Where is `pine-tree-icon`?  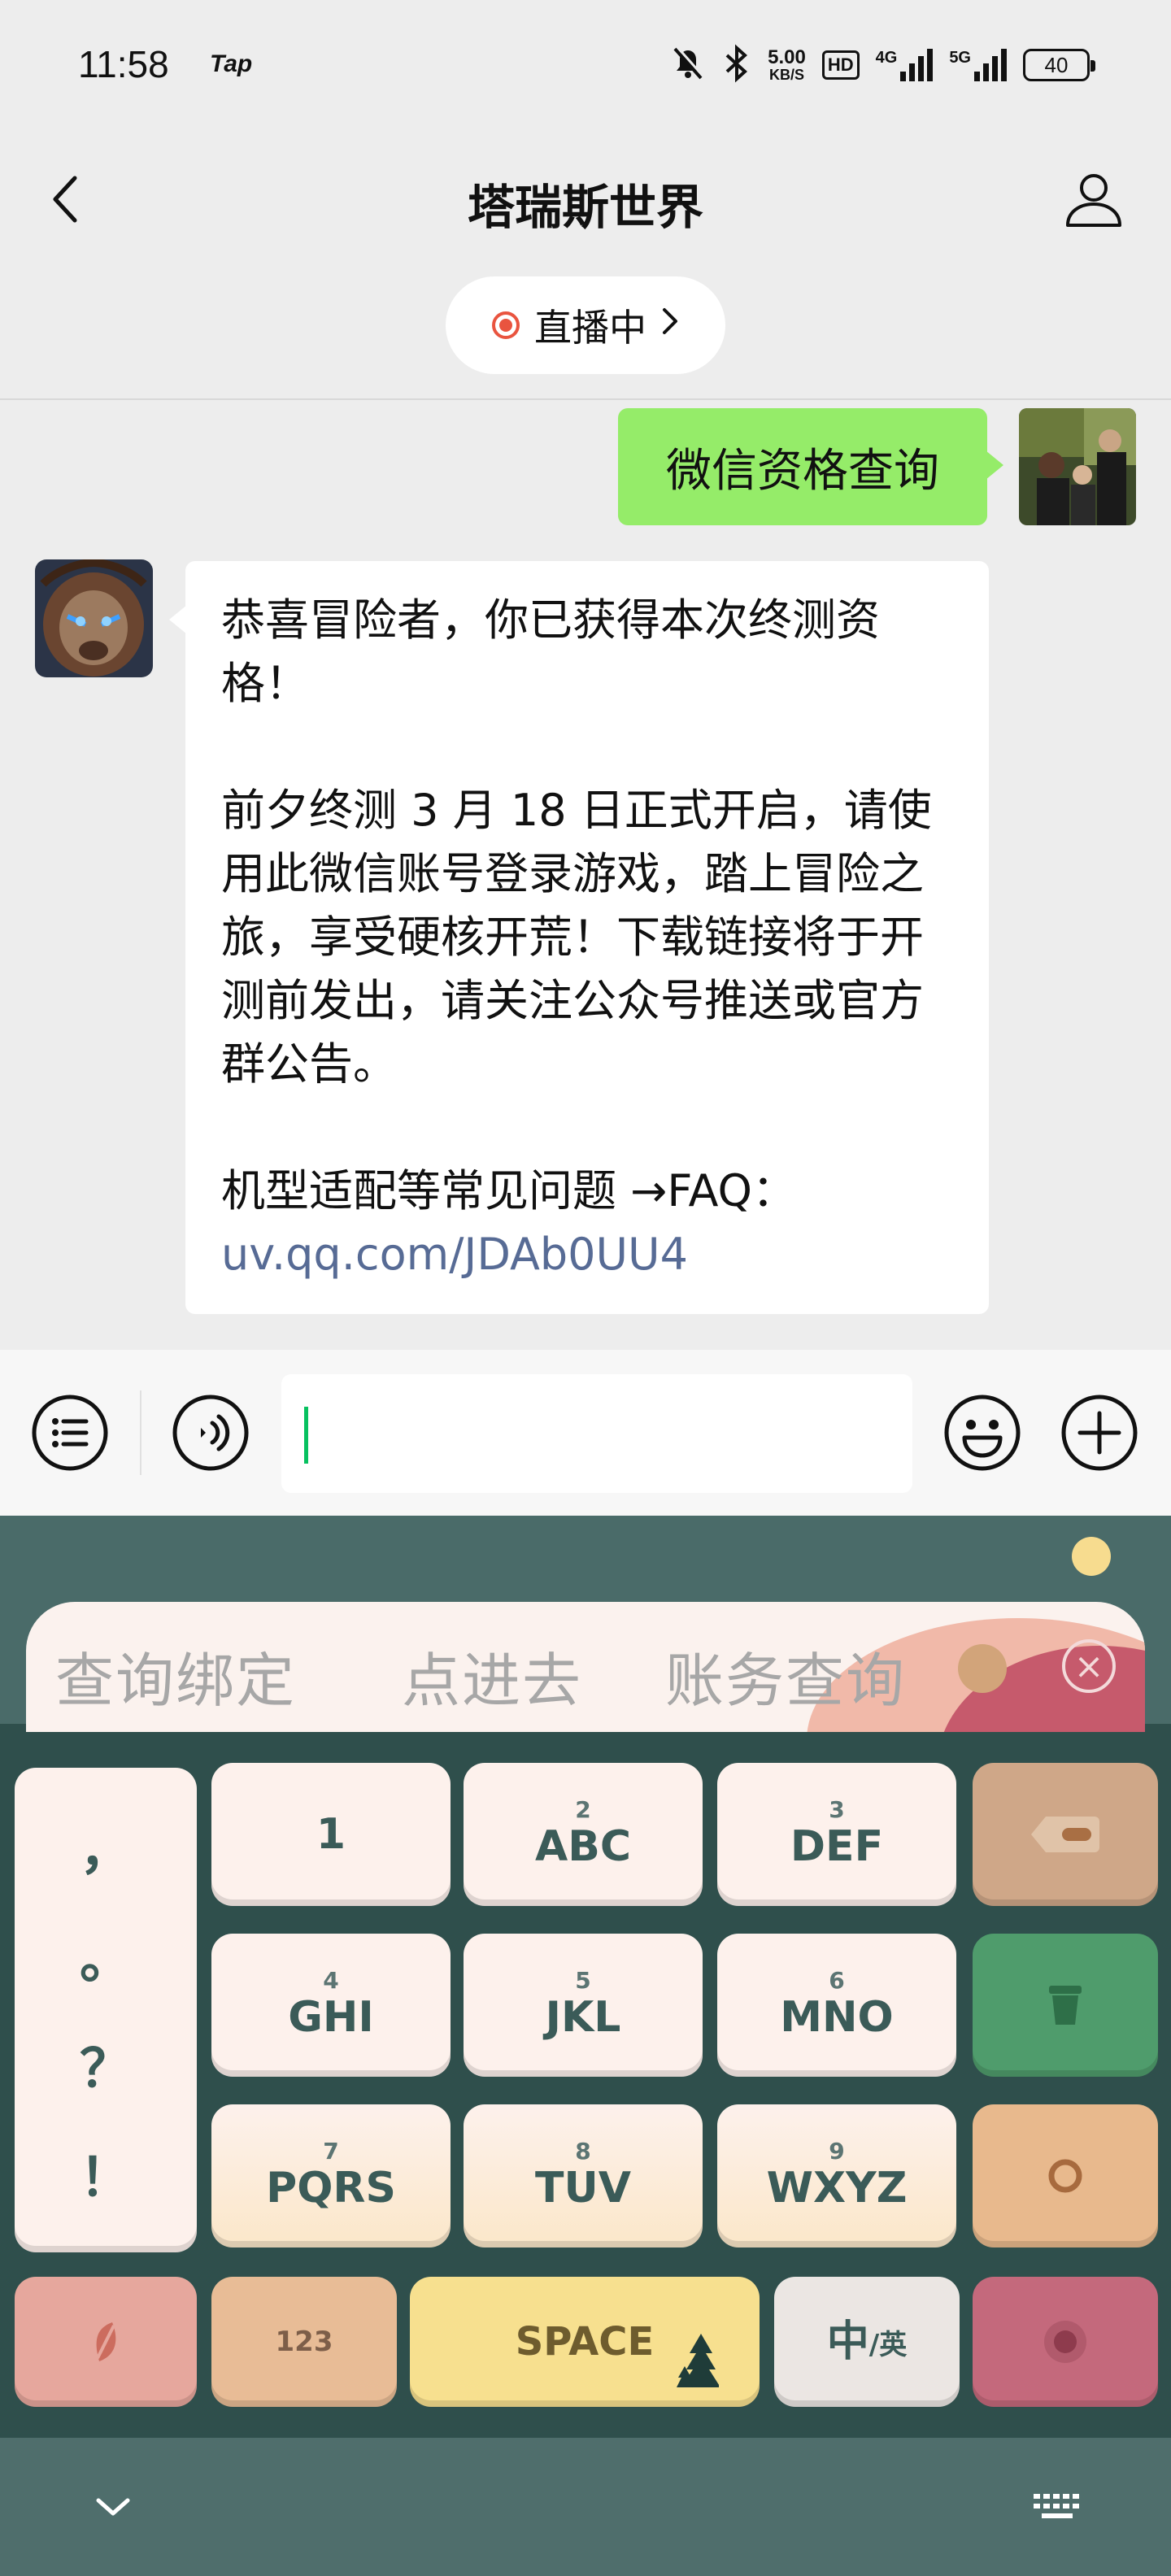
pine-tree-icon is located at coordinates (698, 2360).